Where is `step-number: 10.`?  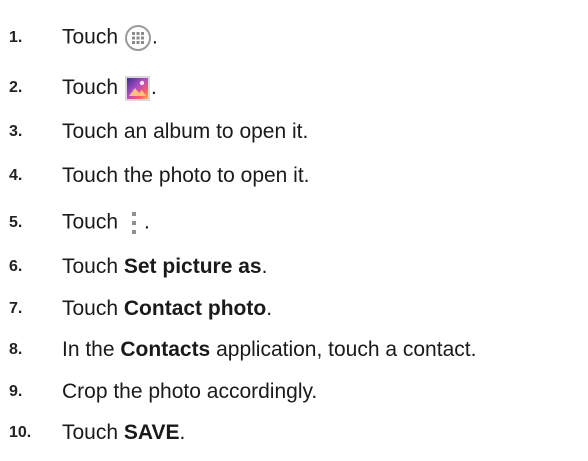 step-number: 10. is located at coordinates (20, 432).